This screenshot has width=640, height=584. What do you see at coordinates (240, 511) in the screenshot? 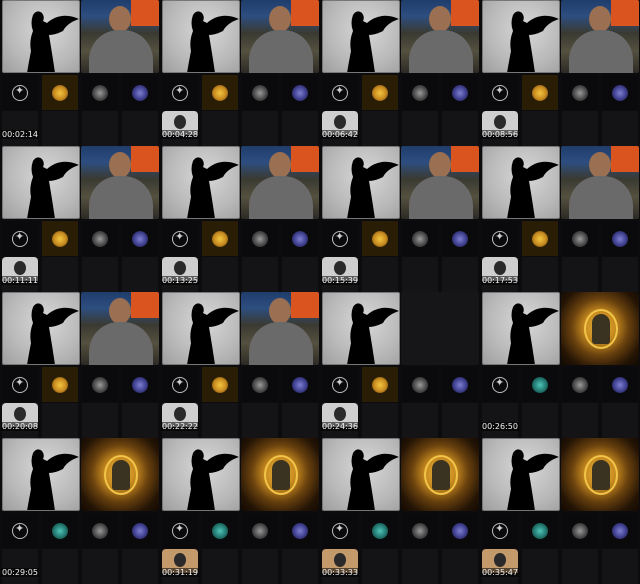
I see `frame-thumbnail: 00:31:19` at bounding box center [240, 511].